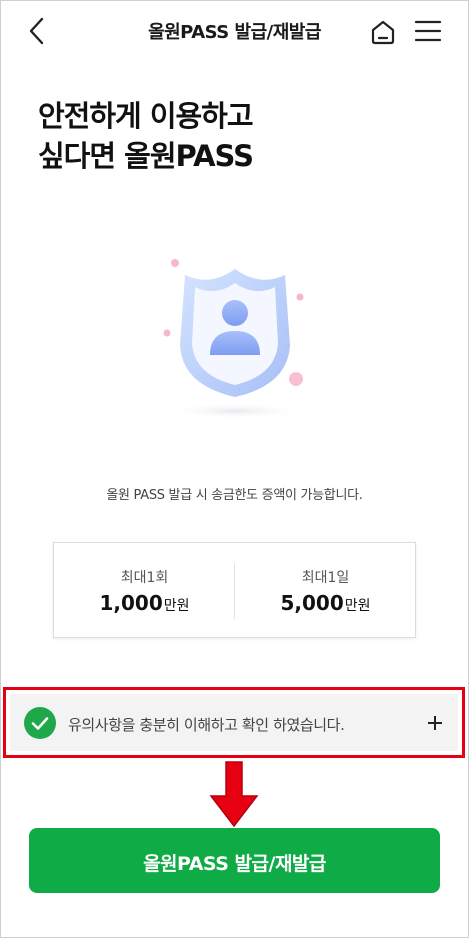 The height and width of the screenshot is (938, 469). I want to click on headline-line-2: 싶다면 올원PASS, so click(146, 156).